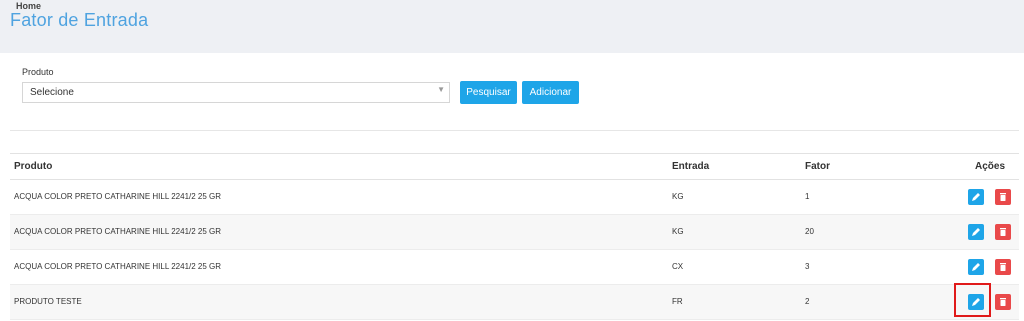 The height and width of the screenshot is (321, 1024). I want to click on cell-fator: 2, so click(807, 301).